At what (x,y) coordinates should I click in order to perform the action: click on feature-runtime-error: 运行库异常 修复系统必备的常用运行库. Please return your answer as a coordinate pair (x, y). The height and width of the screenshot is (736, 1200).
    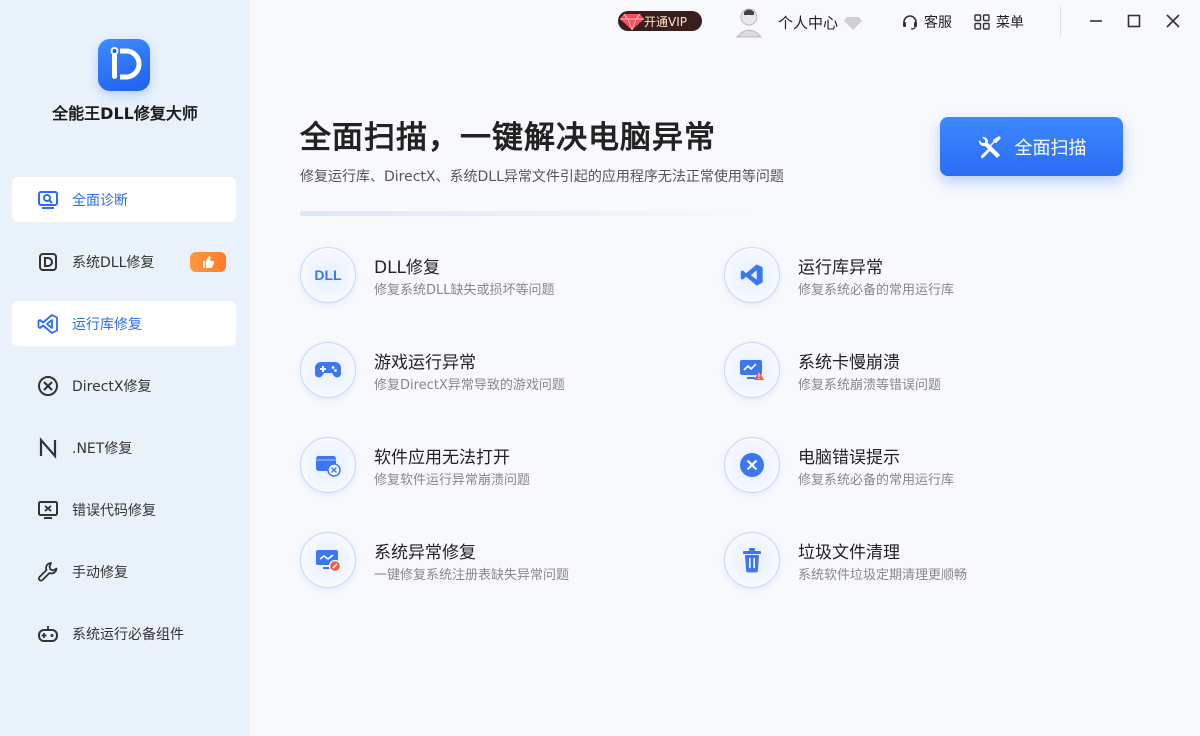
    Looking at the image, I should click on (914, 277).